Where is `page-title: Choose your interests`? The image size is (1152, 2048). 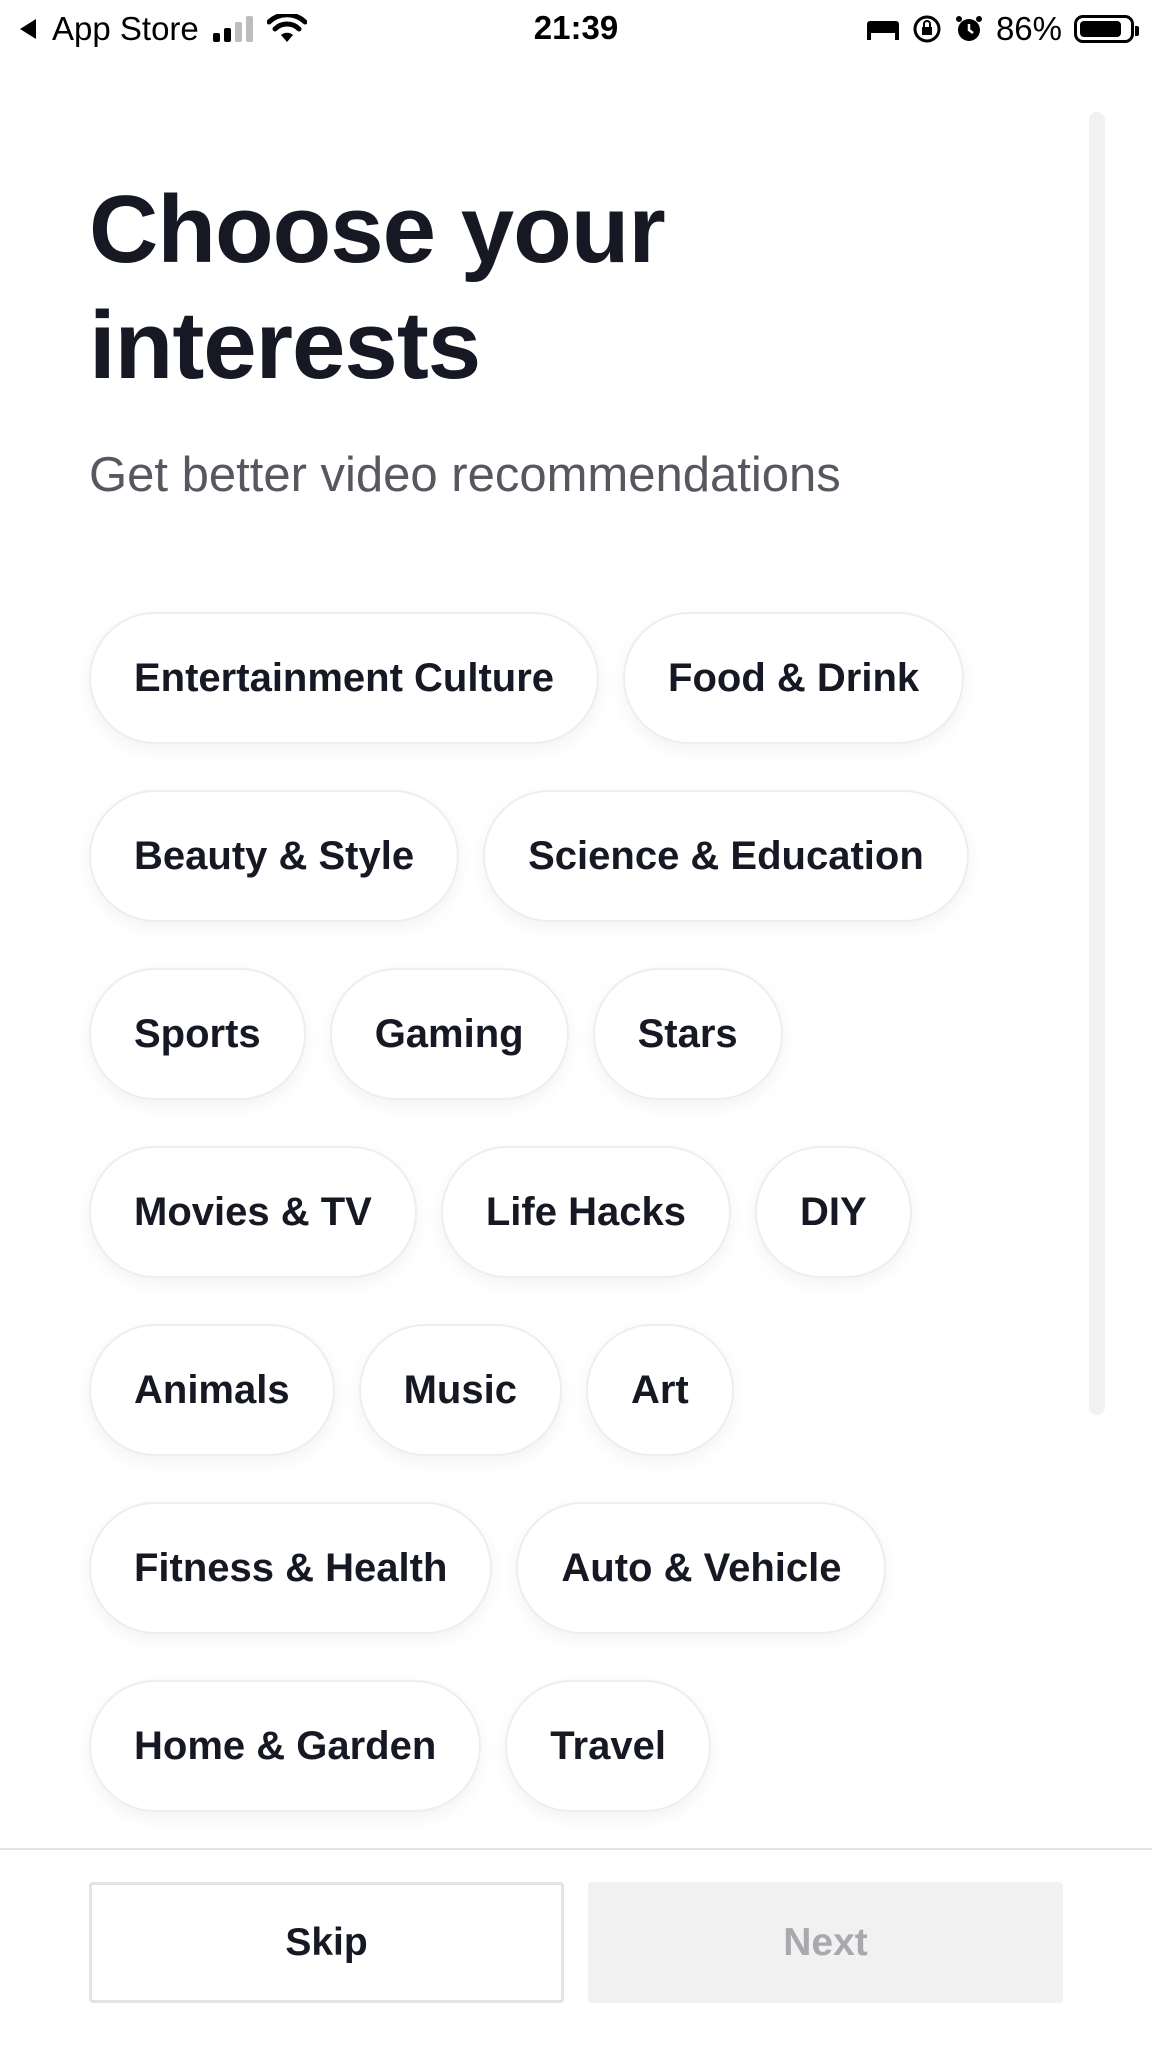
page-title: Choose your interests is located at coordinates (377, 287).